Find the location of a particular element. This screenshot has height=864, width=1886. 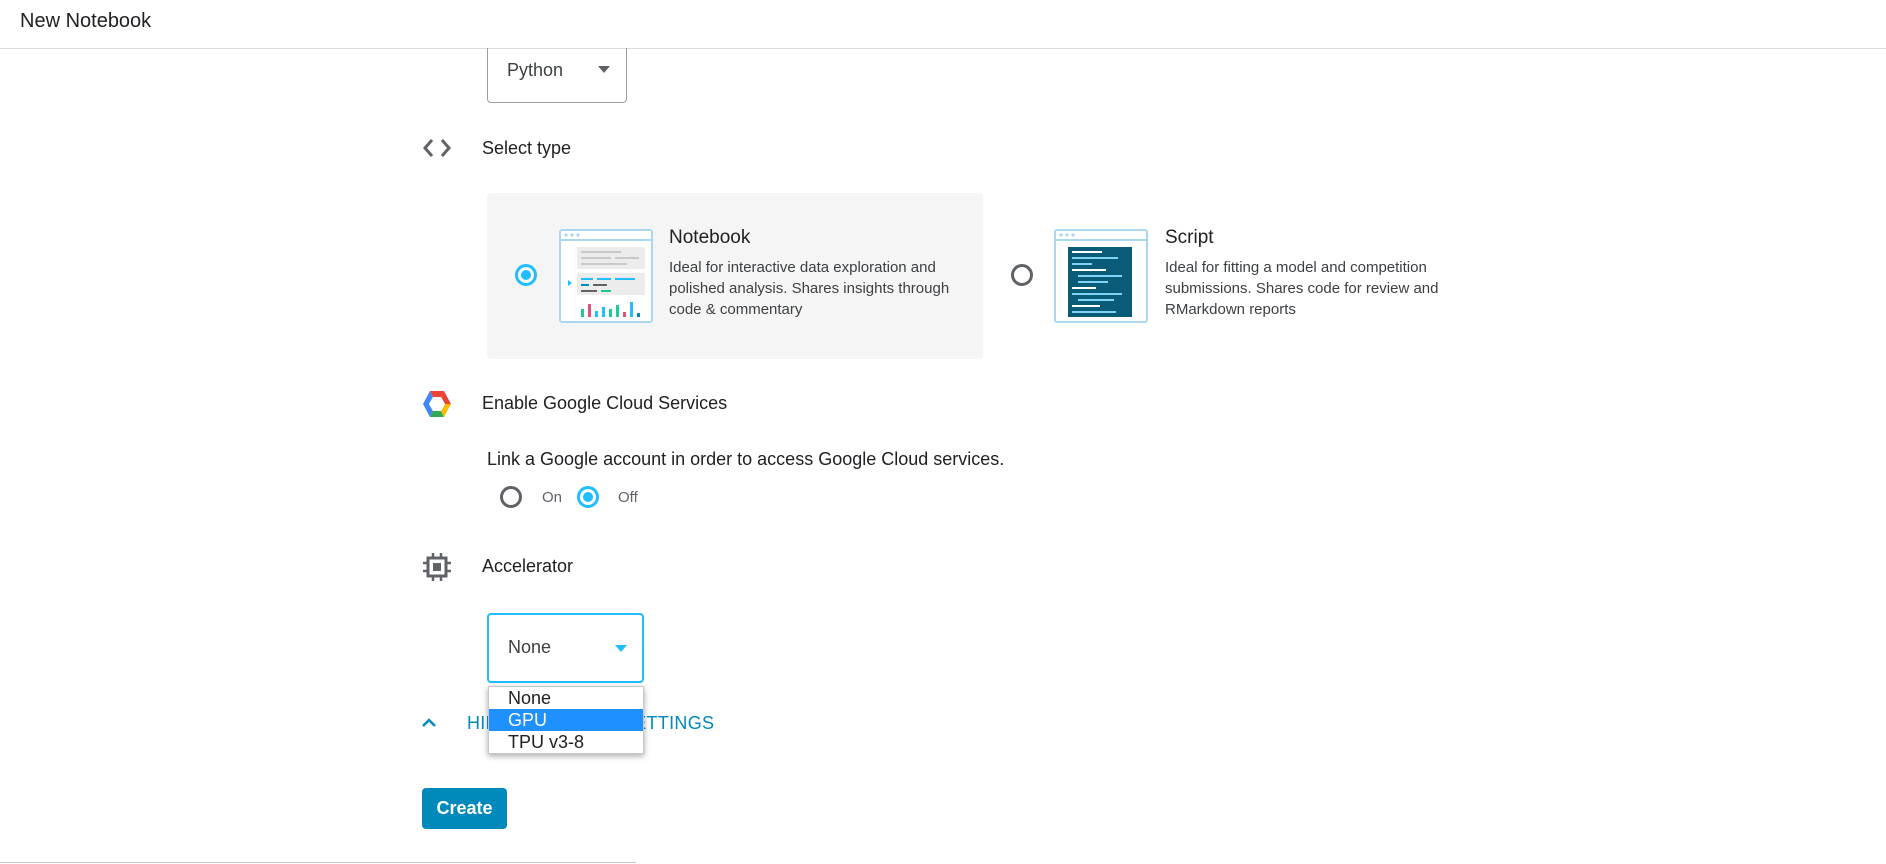

accelerator-option-tpu: TPU v3-8 is located at coordinates (566, 742).